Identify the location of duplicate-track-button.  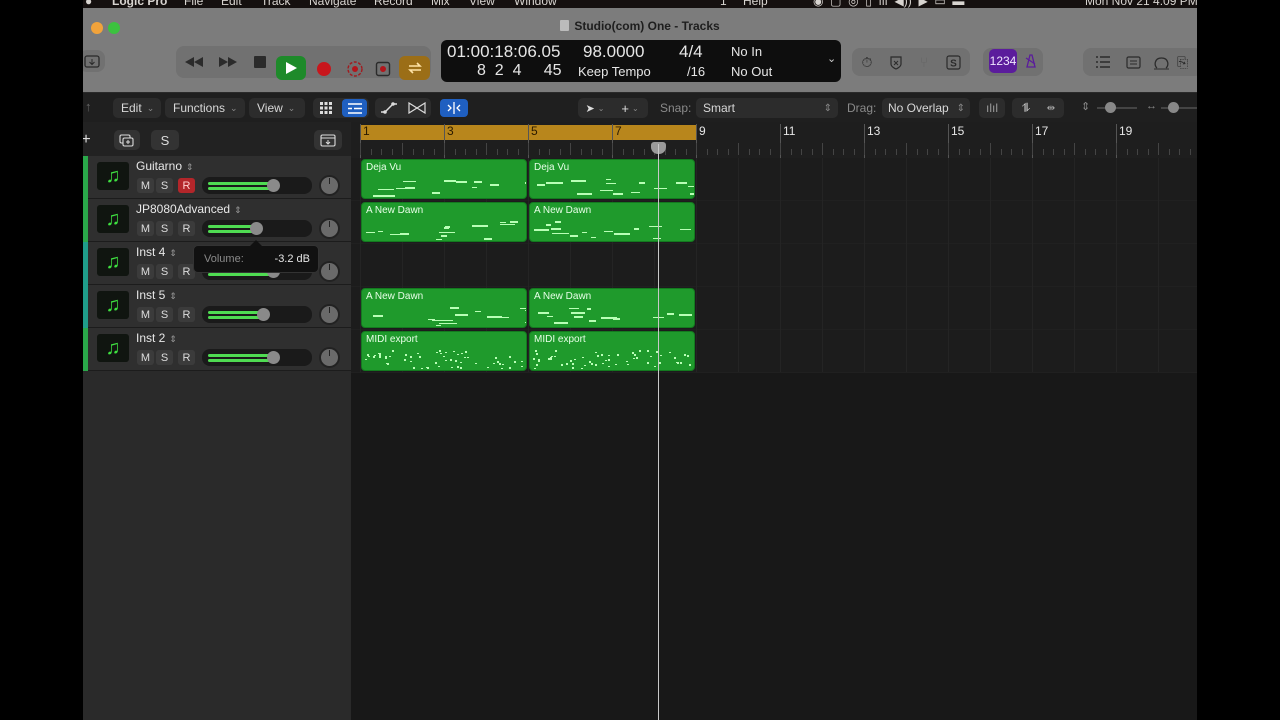
(127, 140).